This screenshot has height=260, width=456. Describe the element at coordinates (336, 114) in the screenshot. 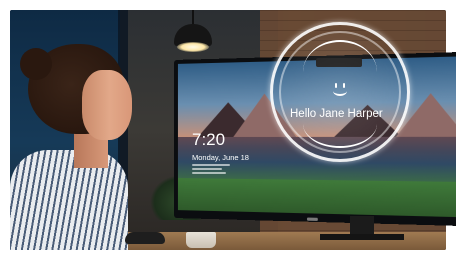

I see `greeting-text: Hello Jane Harper` at that location.